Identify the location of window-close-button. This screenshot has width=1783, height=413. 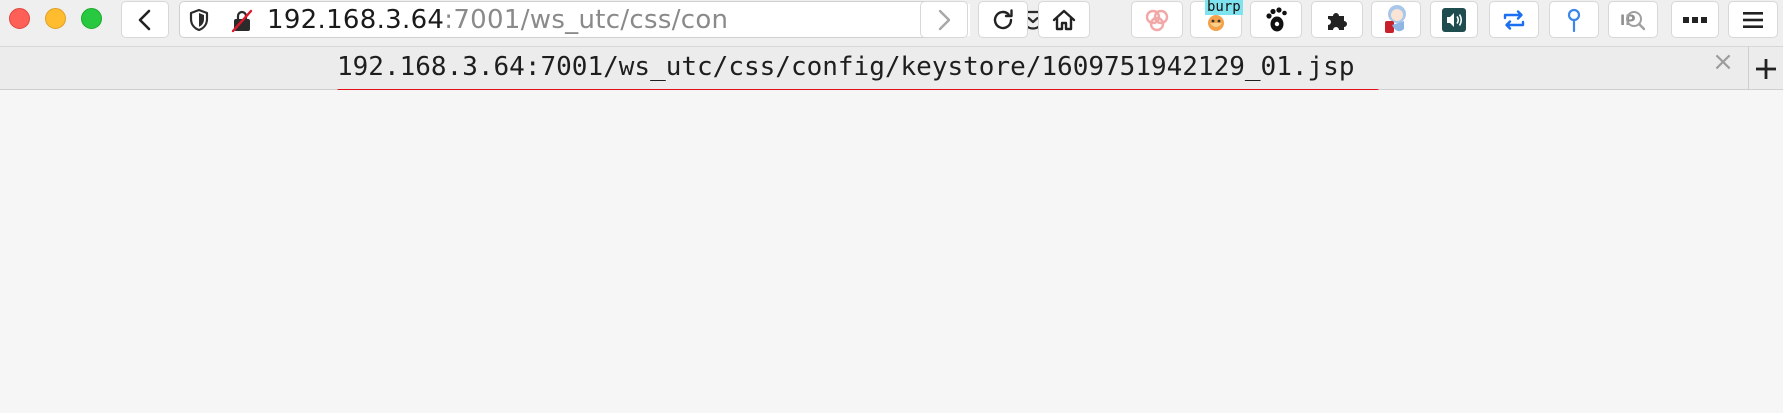
(19, 18).